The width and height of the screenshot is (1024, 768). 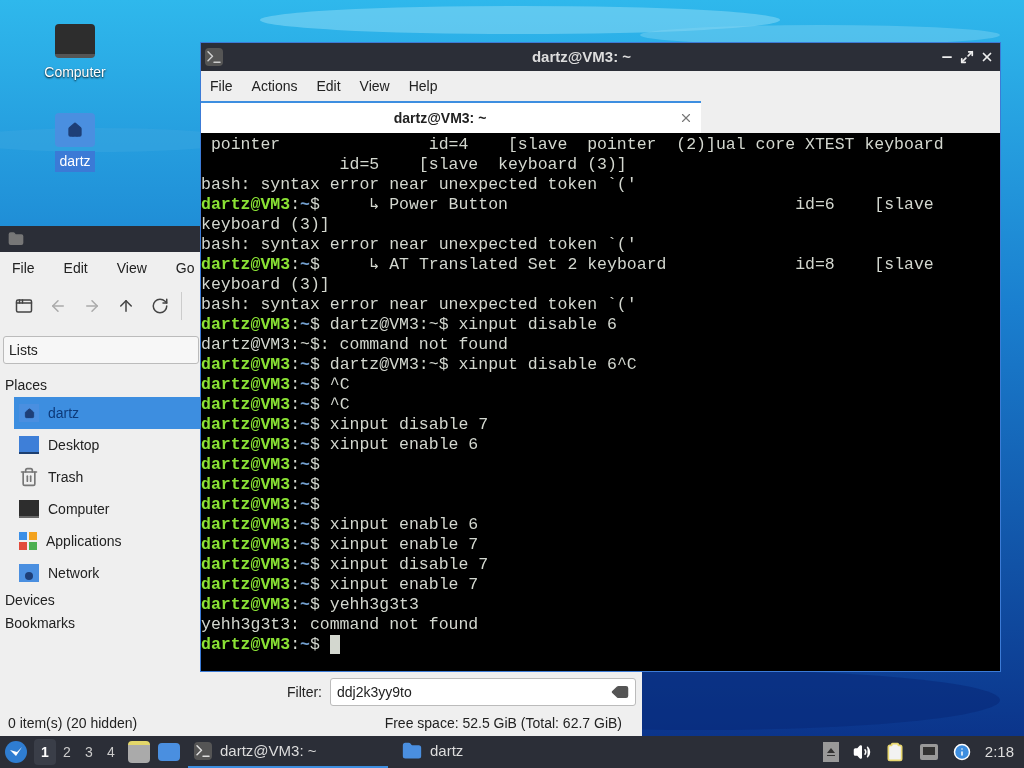 I want to click on terminal-line: dartz@VM3:~$: command not found, so click(x=354, y=345).